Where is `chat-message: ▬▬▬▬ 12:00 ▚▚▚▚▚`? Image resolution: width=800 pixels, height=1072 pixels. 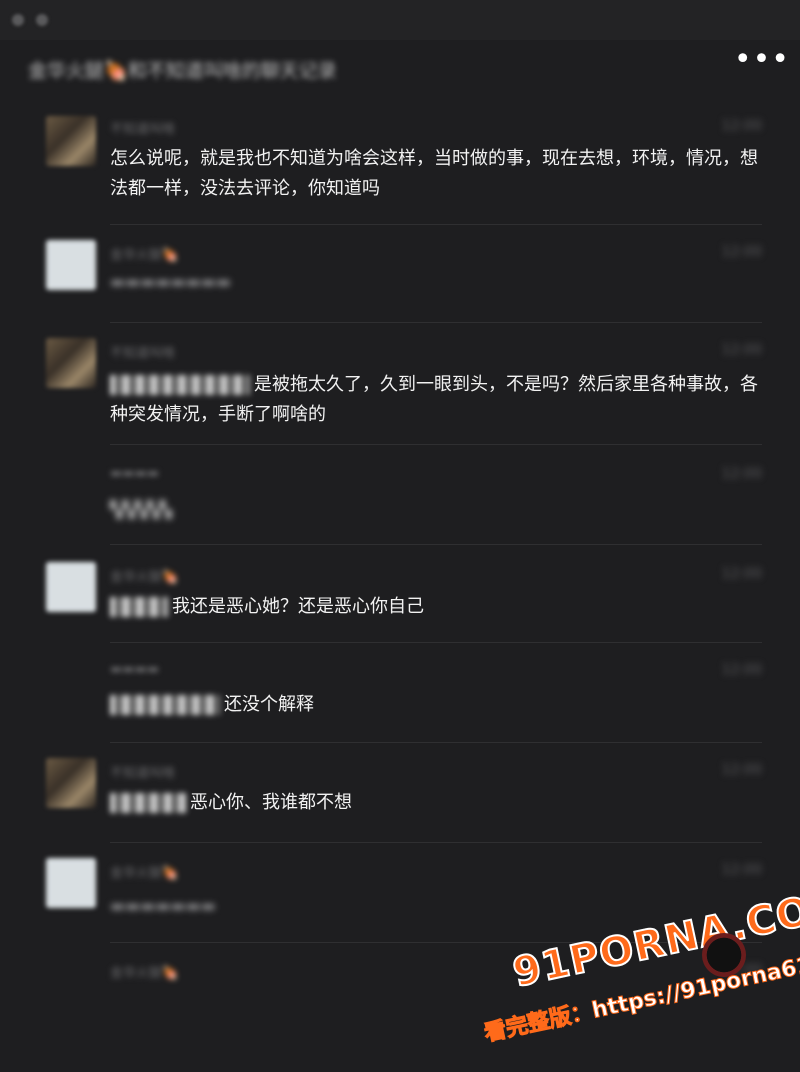 chat-message: ▬▬▬▬ 12:00 ▚▚▚▚▚ is located at coordinates (400, 497).